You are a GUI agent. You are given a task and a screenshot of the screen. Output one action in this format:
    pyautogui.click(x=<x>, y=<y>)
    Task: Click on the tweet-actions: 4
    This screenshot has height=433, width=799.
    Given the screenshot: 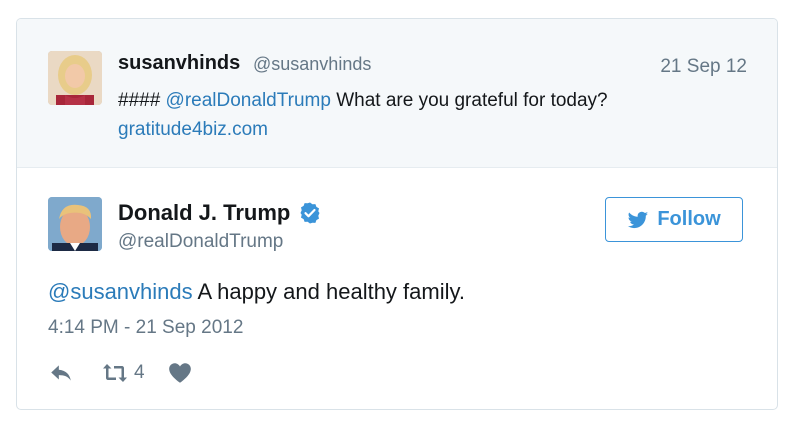 What is the action you would take?
    pyautogui.click(x=120, y=373)
    